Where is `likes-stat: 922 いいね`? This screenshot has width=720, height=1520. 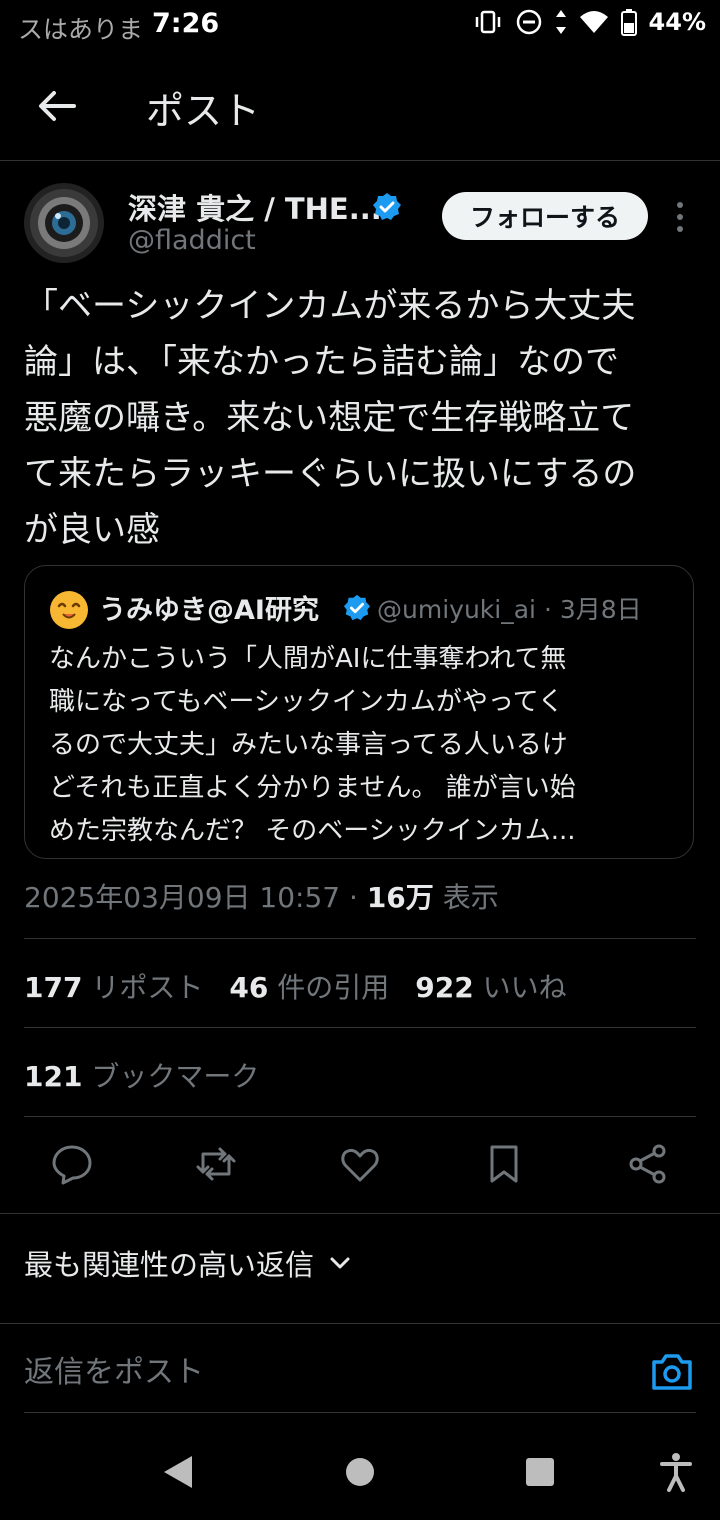
likes-stat: 922 いいね is located at coordinates (490, 986).